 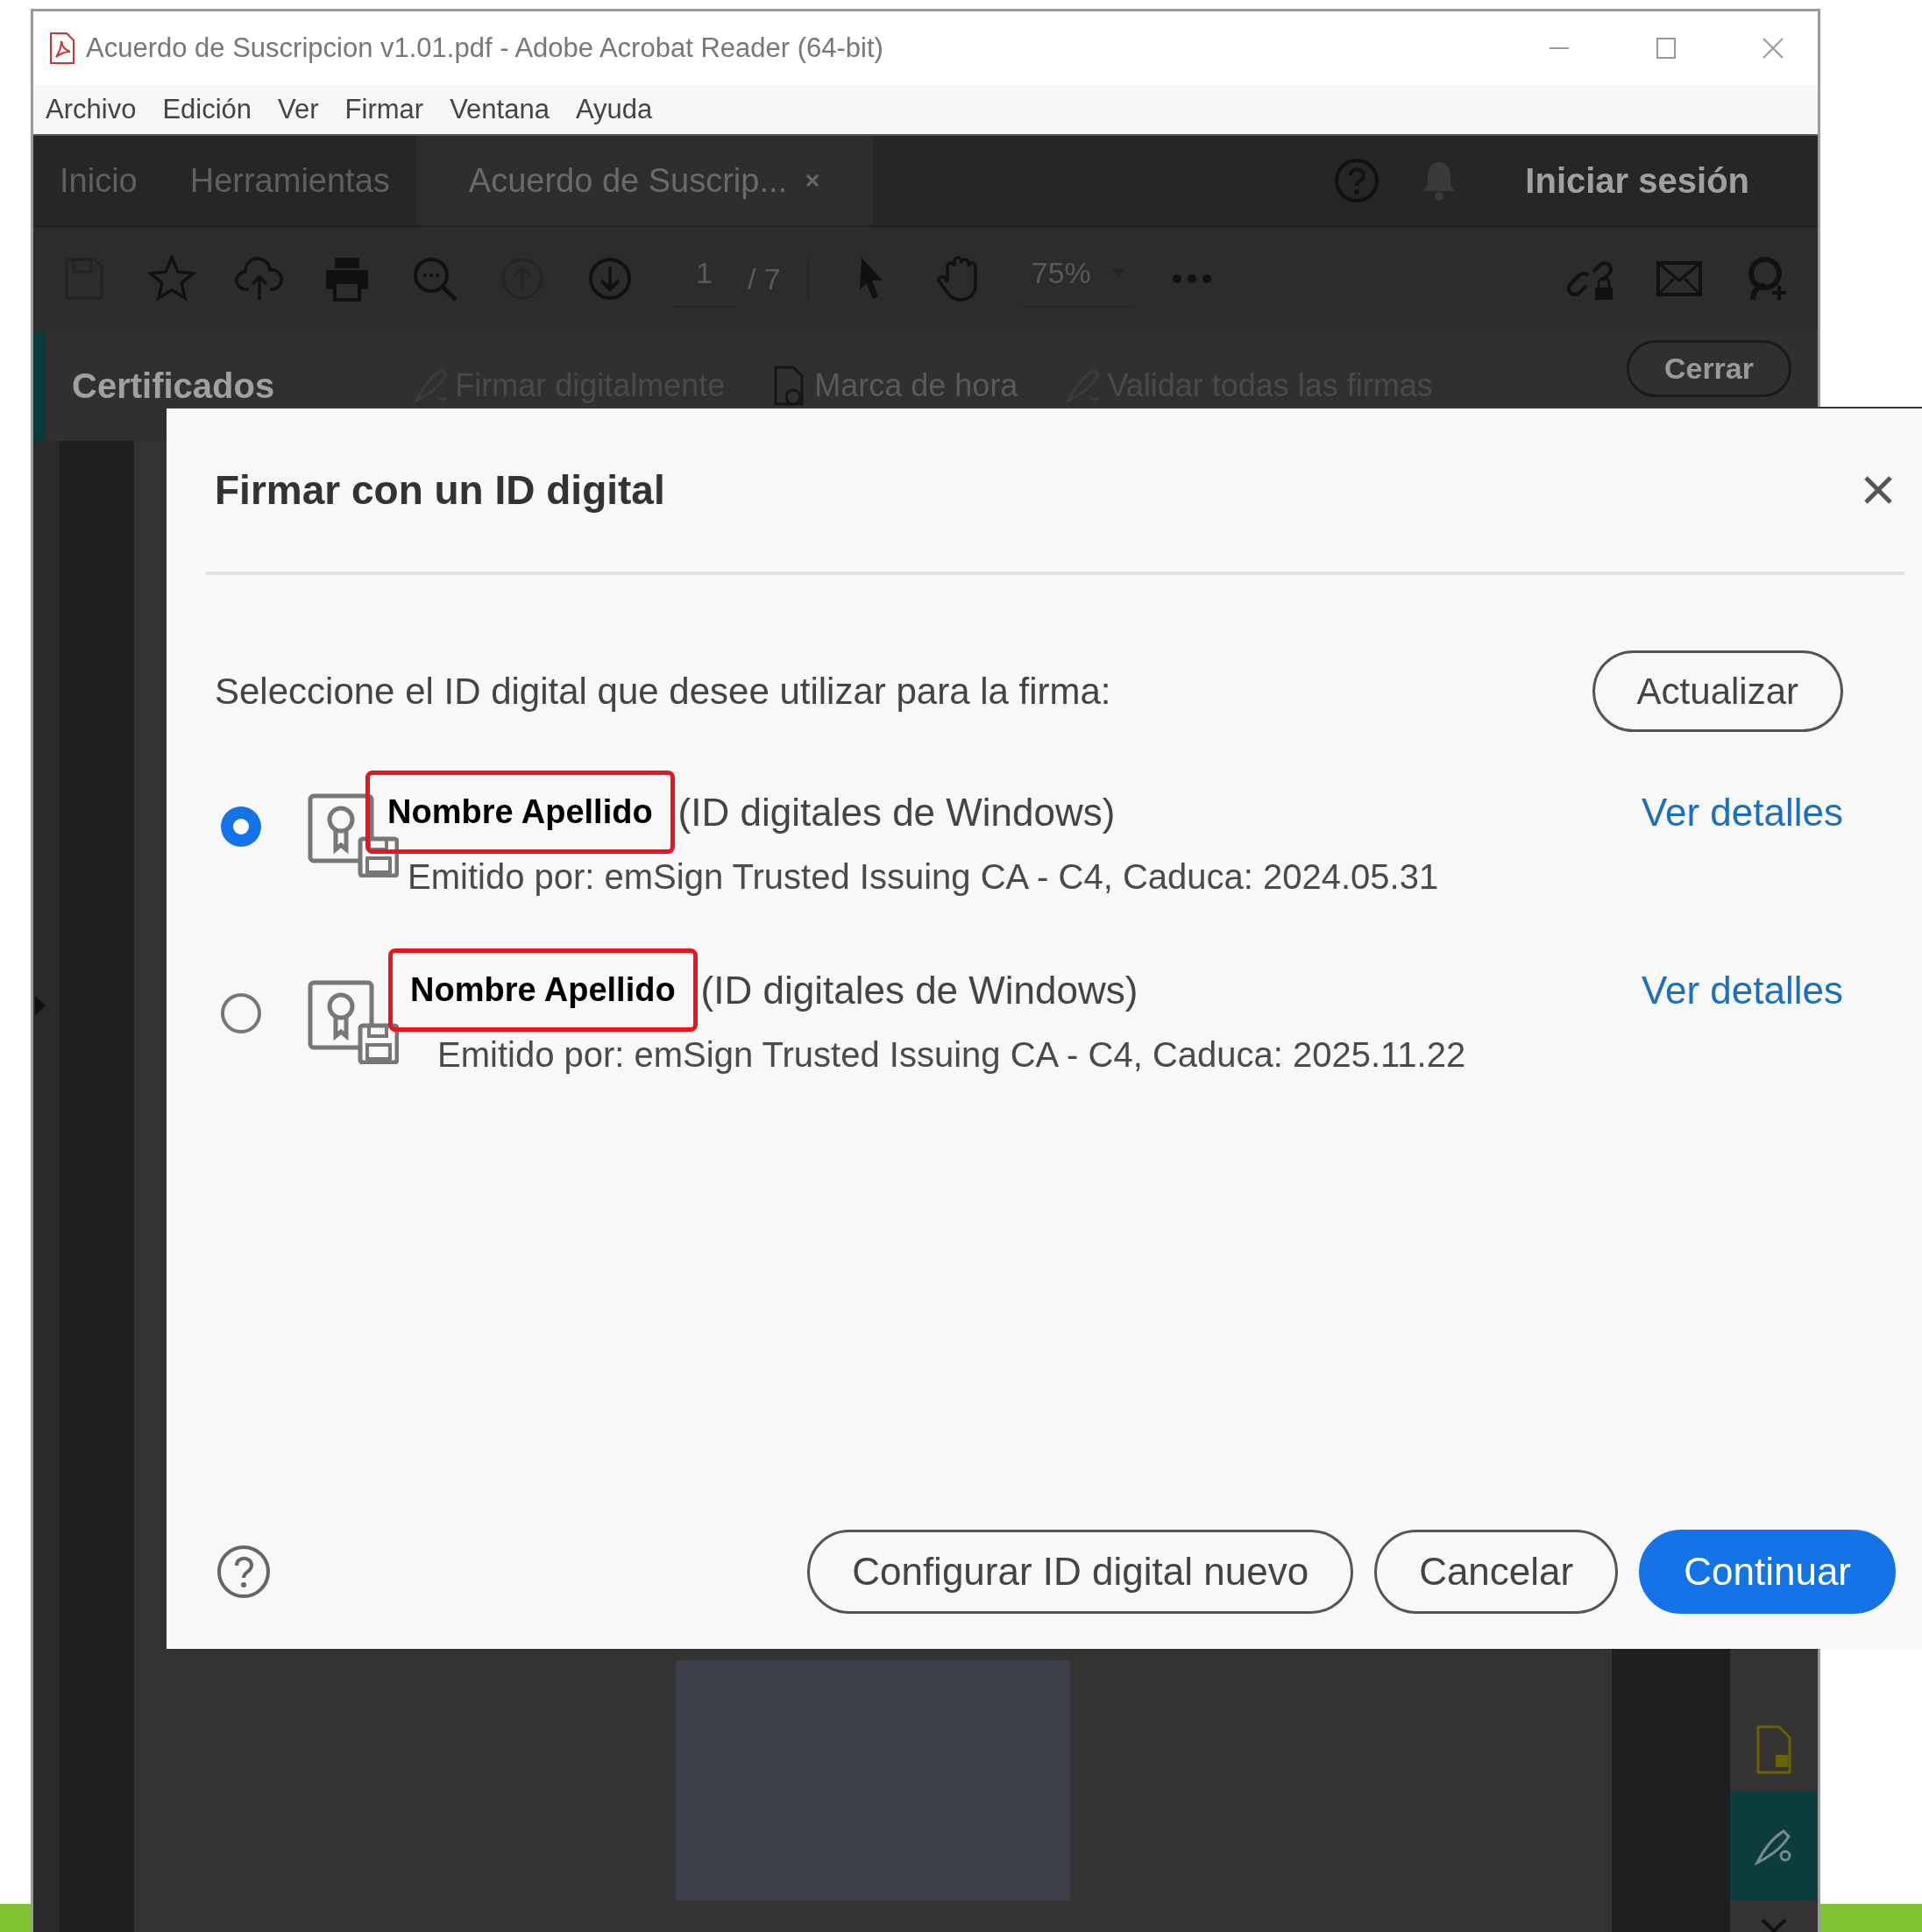 I want to click on menu-item: Ver, so click(x=298, y=110).